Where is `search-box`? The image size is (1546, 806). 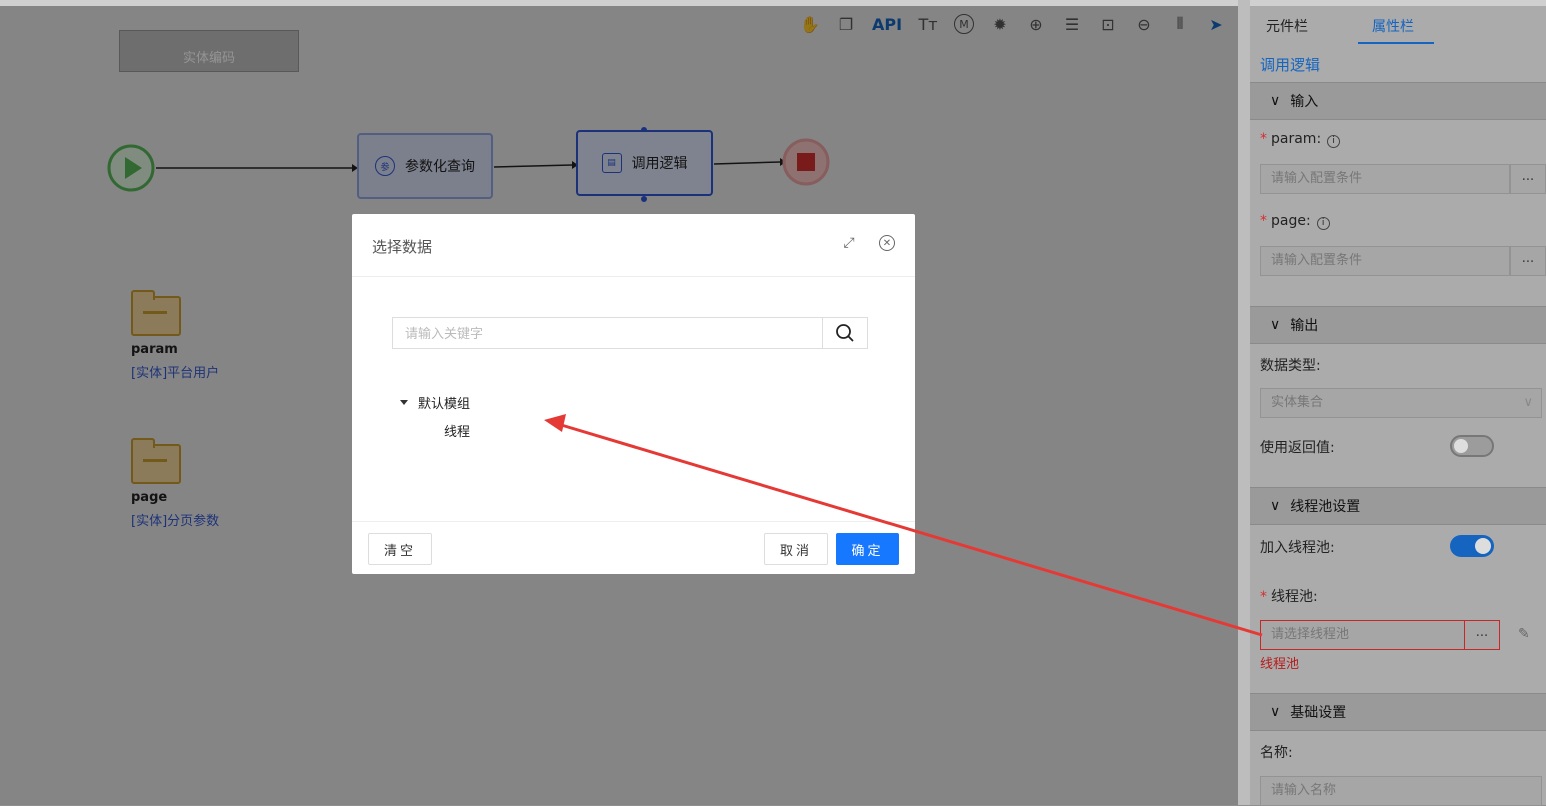
search-box is located at coordinates (630, 333).